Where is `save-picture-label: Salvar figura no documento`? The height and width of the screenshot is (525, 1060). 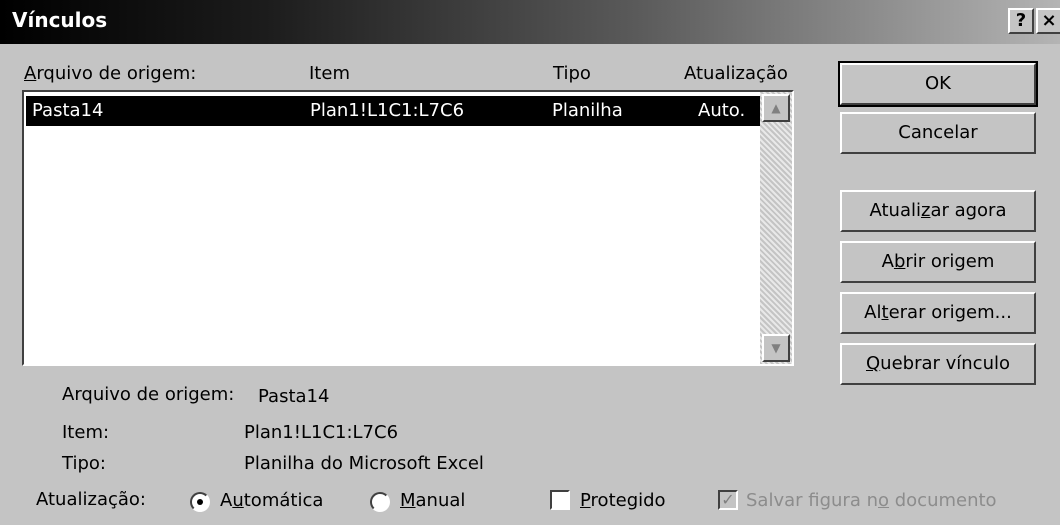 save-picture-label: Salvar figura no documento is located at coordinates (871, 500).